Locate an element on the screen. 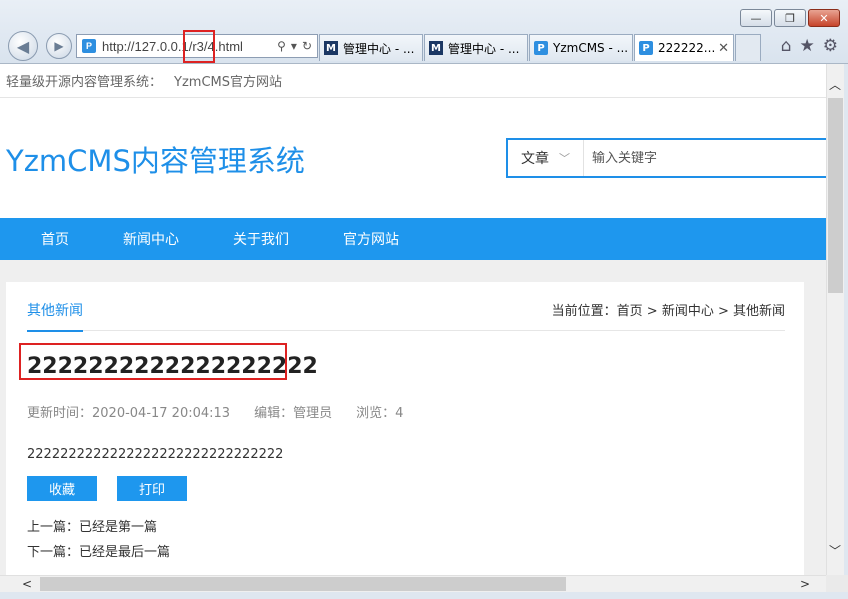 The height and width of the screenshot is (599, 848). search-category-select: 文章 ﹀ is located at coordinates (546, 158).